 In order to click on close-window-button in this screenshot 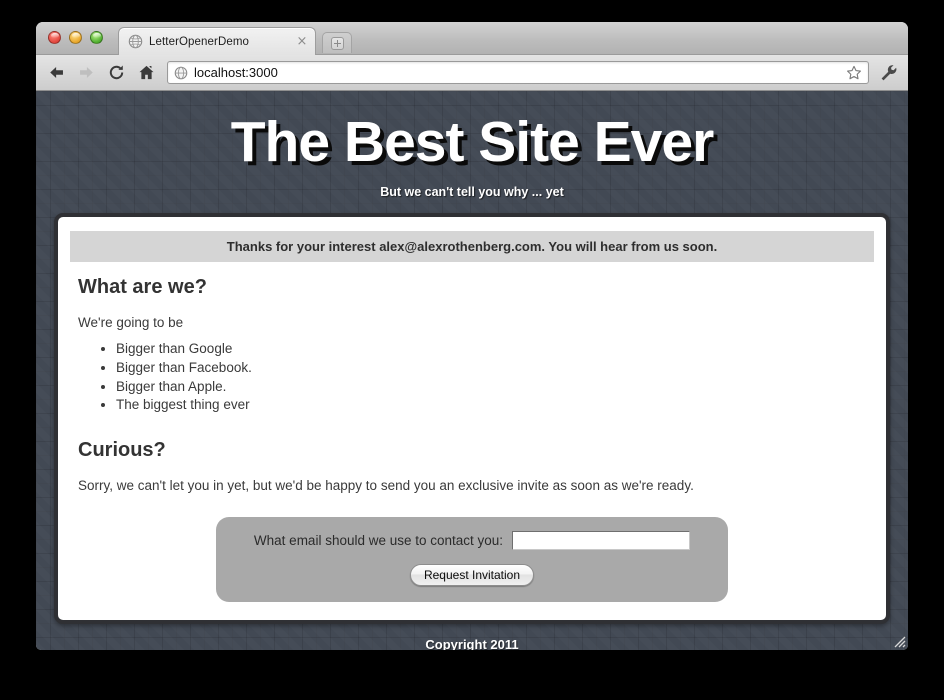, I will do `click(54, 37)`.